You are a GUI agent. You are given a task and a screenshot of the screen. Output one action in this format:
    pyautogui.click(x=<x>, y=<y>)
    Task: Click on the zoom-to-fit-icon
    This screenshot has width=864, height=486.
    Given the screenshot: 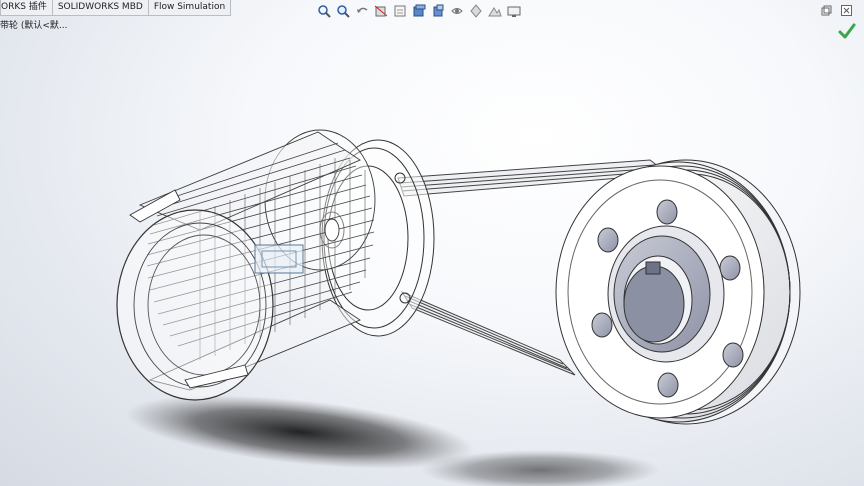 What is the action you would take?
    pyautogui.click(x=324, y=11)
    